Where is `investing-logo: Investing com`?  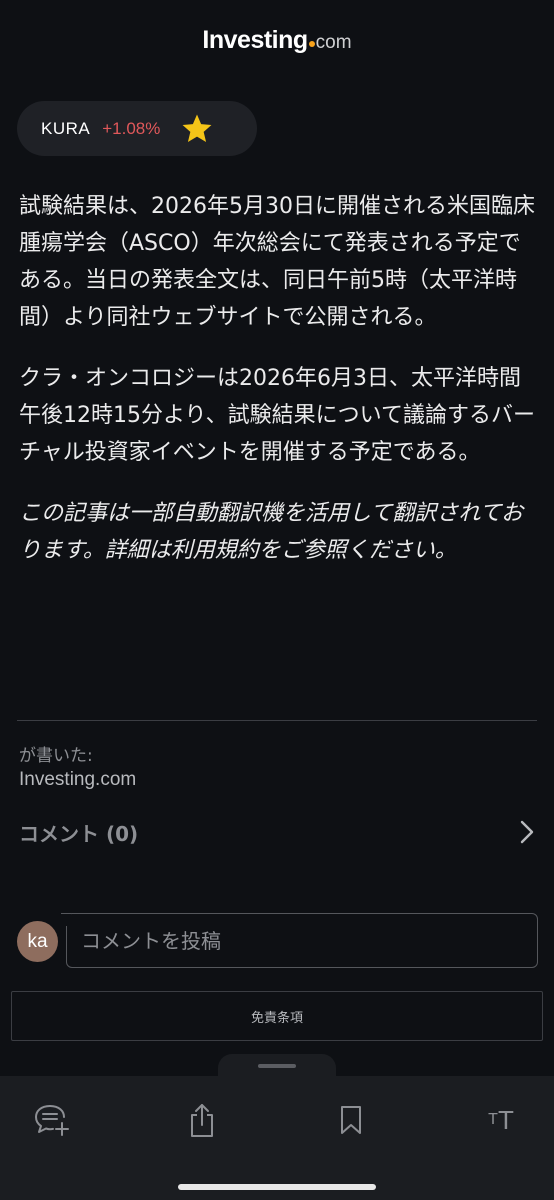 investing-logo: Investing com is located at coordinates (277, 40).